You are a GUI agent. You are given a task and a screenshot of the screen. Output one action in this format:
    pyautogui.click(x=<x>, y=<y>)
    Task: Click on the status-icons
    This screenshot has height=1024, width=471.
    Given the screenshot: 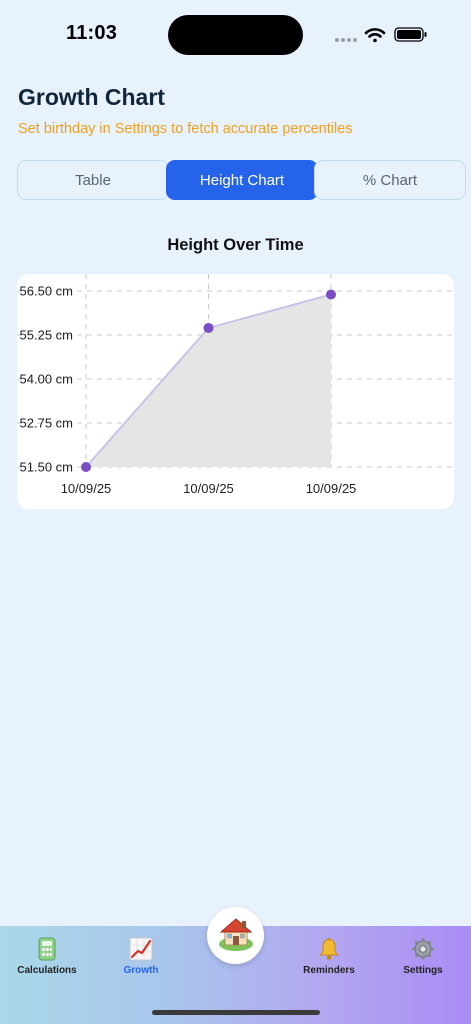 What is the action you would take?
    pyautogui.click(x=384, y=34)
    